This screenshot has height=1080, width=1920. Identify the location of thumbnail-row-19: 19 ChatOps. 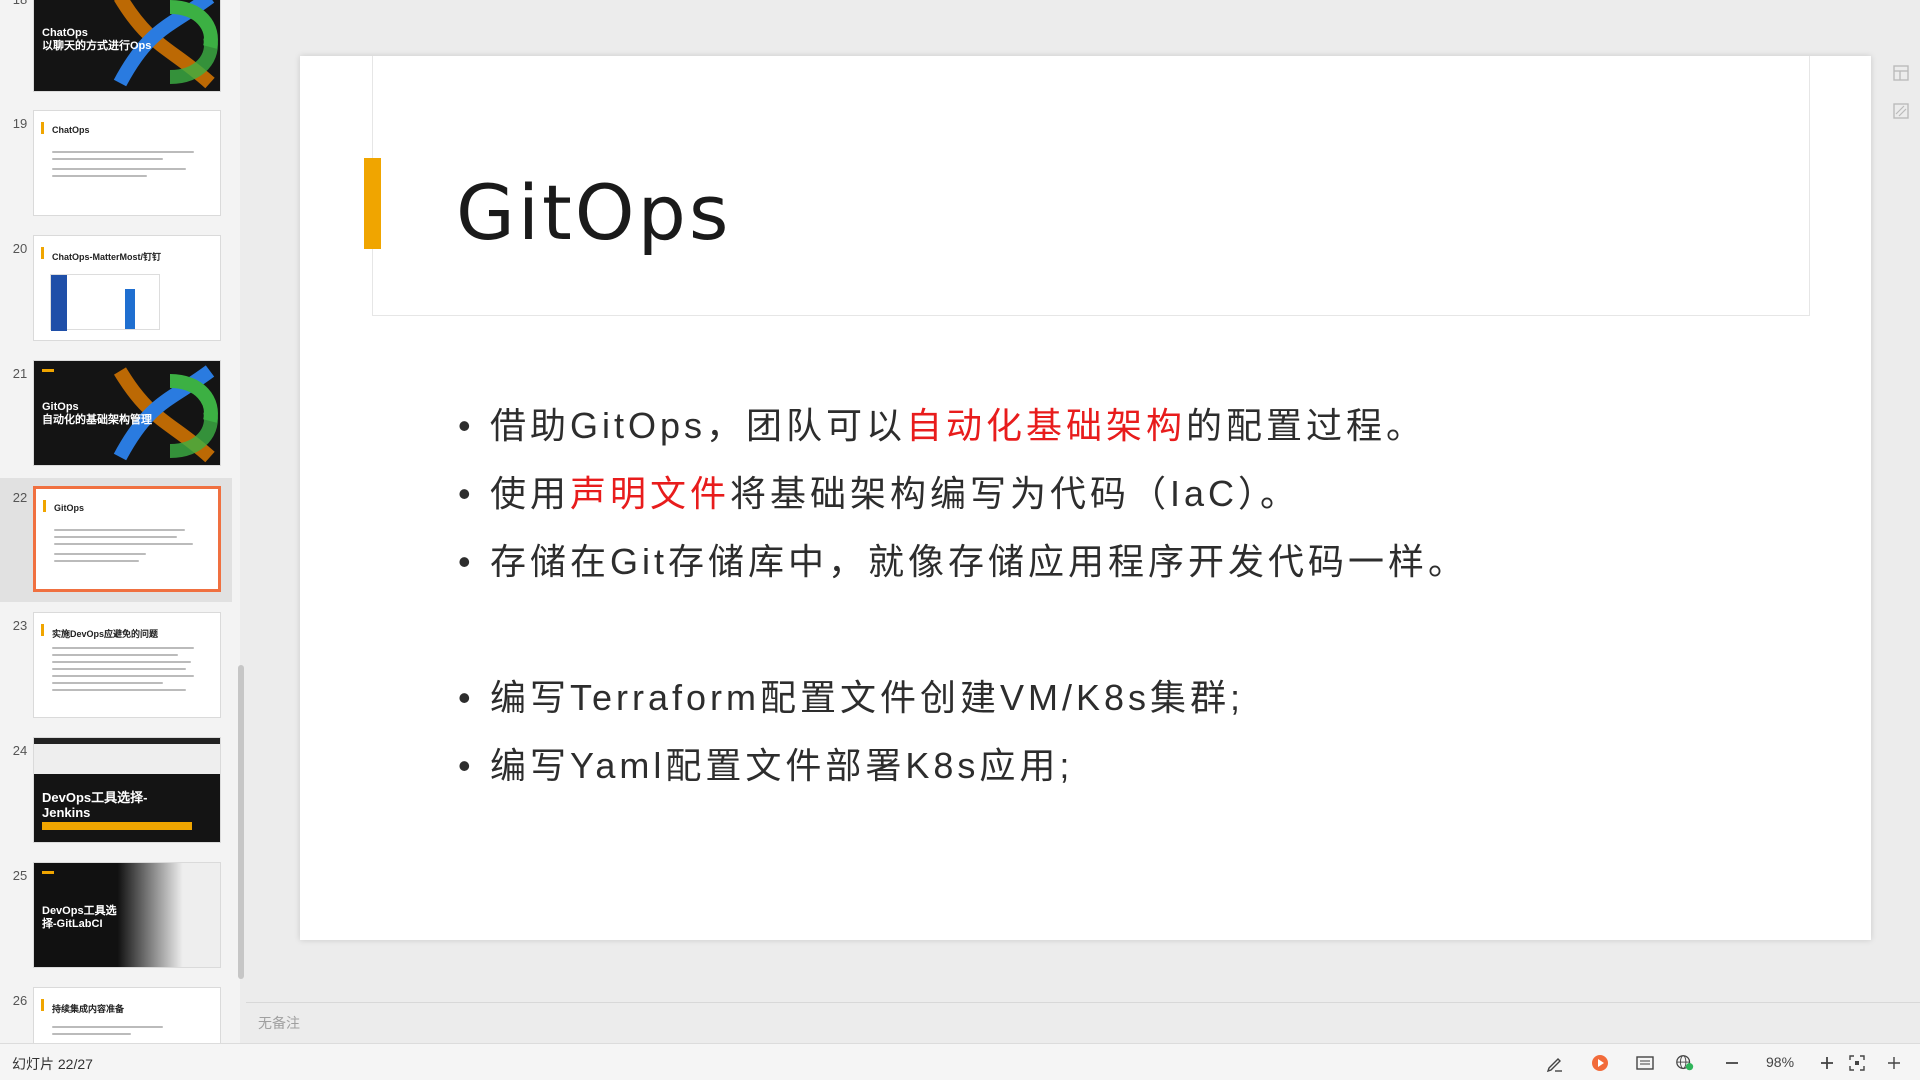
(116, 167).